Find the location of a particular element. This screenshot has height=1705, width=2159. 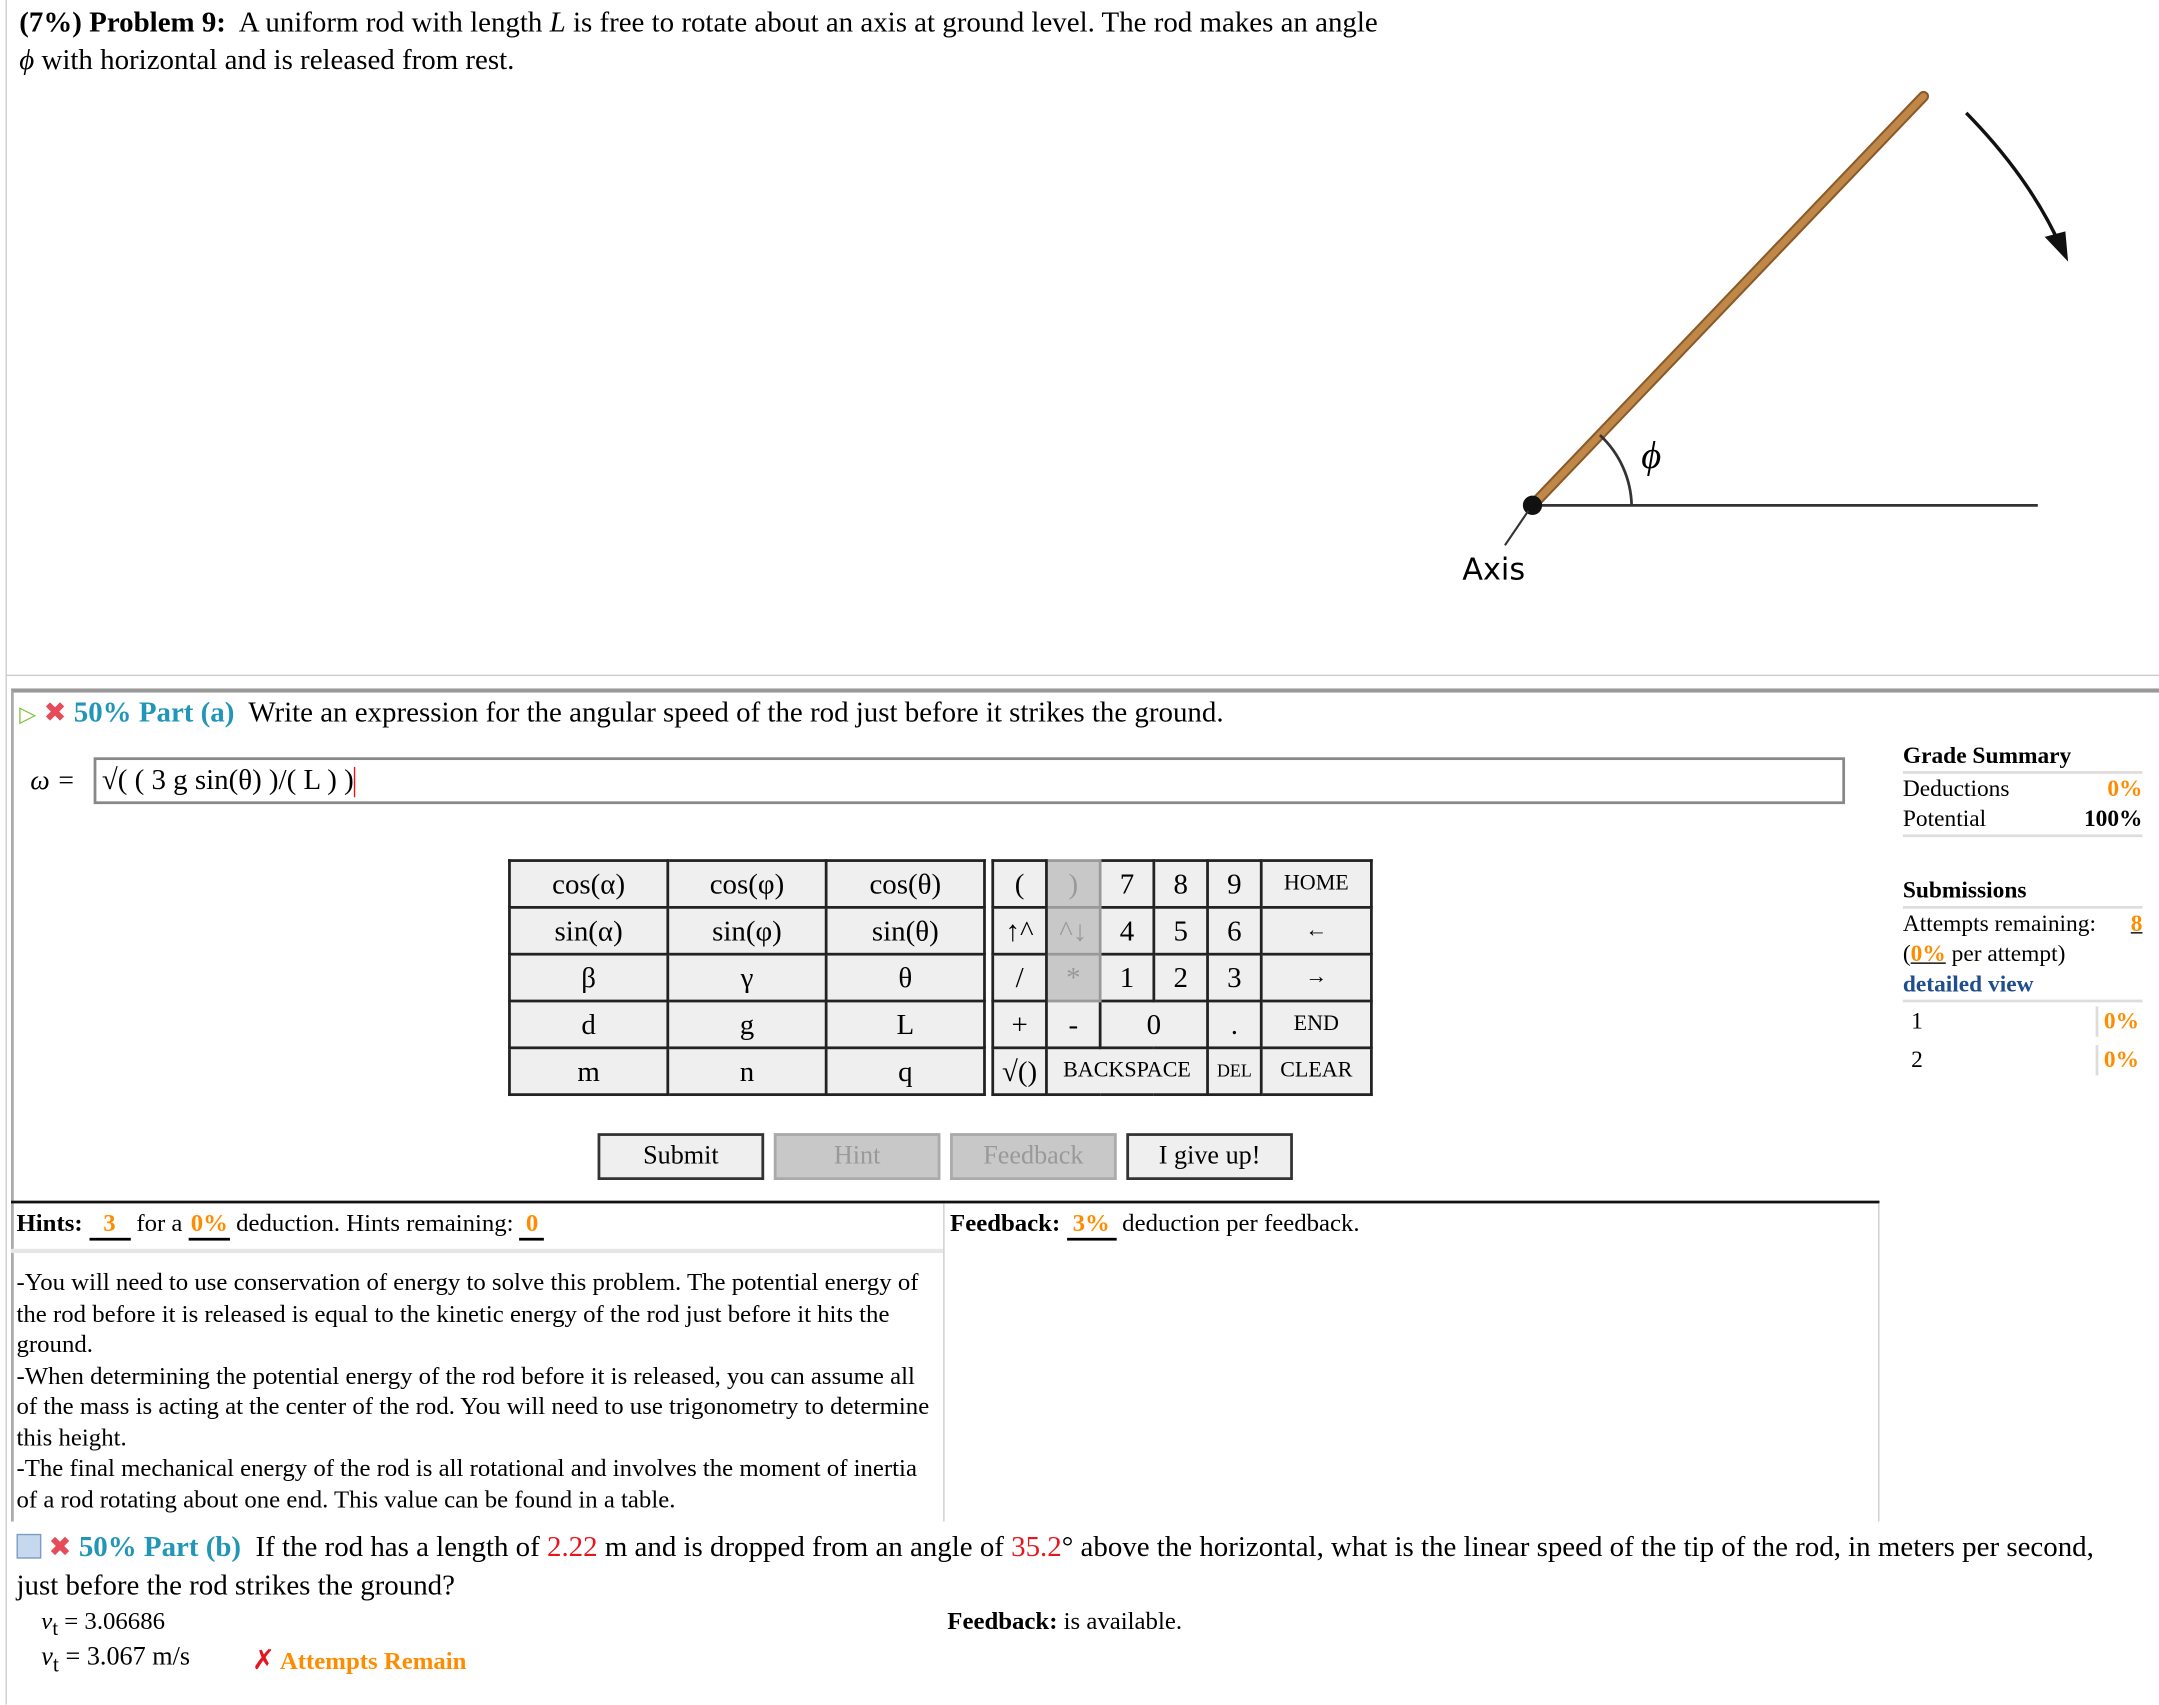

attempt-status: ✗ Attempts Remain is located at coordinates (359, 1660).